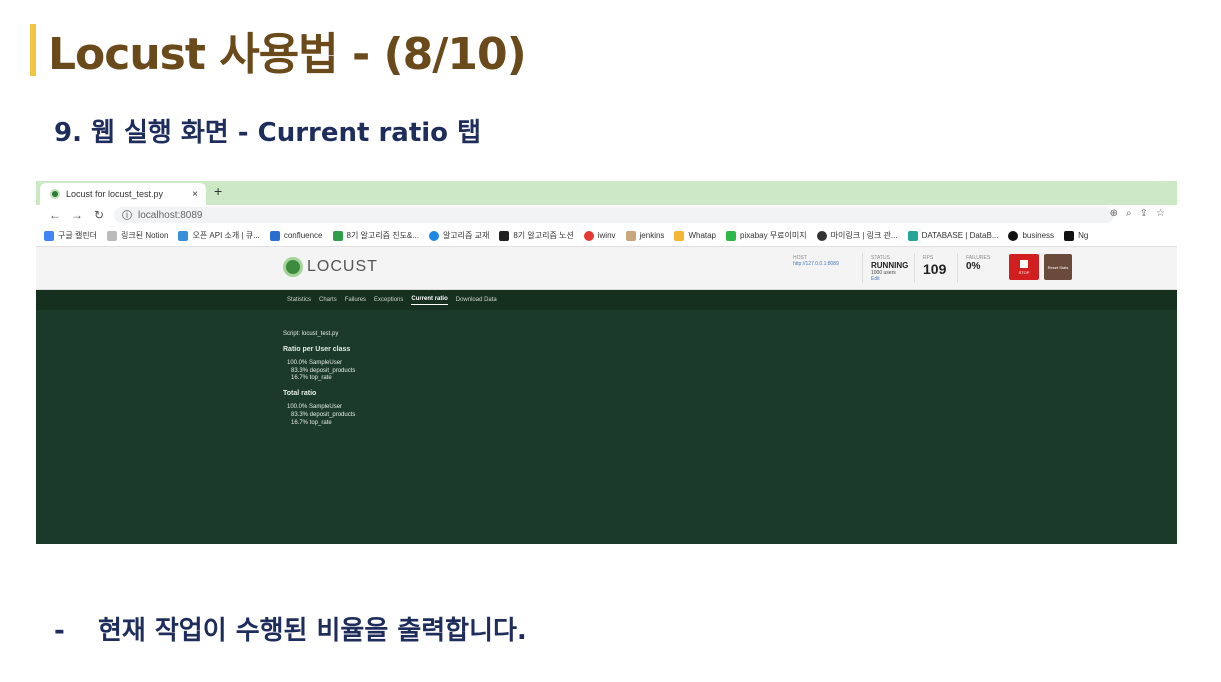  I want to click on bookmark-item: Ng, so click(1076, 235).